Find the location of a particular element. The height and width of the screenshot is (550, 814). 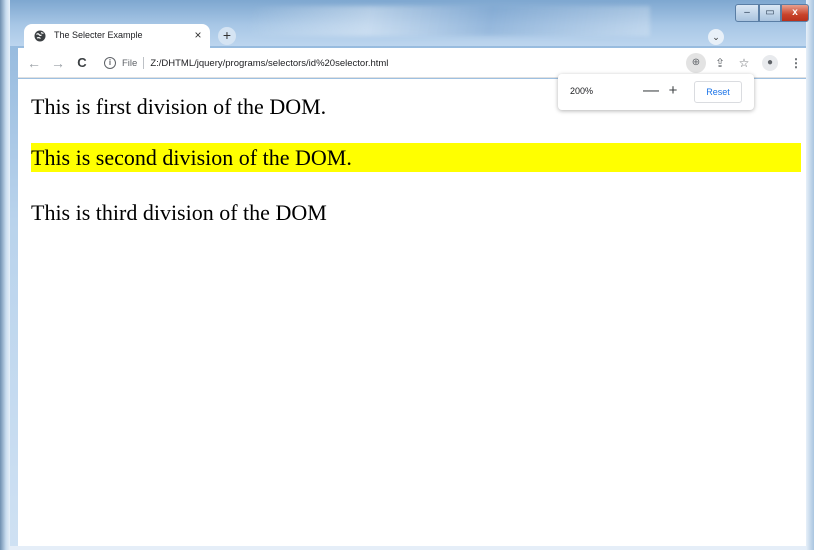

window-left-edge is located at coordinates (5, 275).